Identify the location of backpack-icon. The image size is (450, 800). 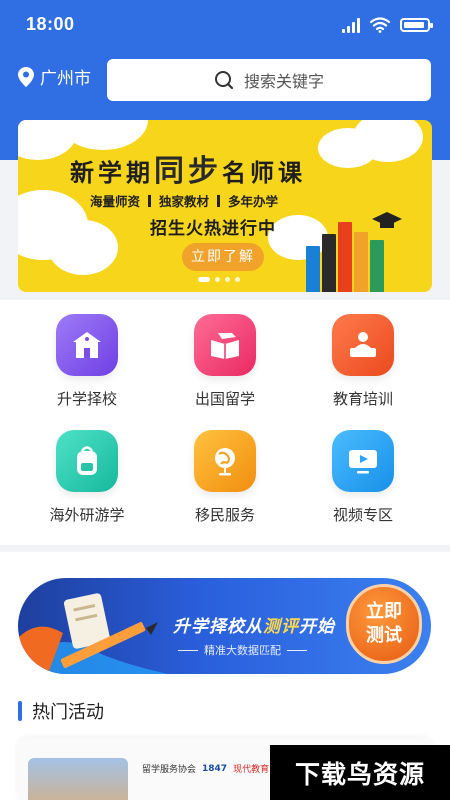
(87, 461).